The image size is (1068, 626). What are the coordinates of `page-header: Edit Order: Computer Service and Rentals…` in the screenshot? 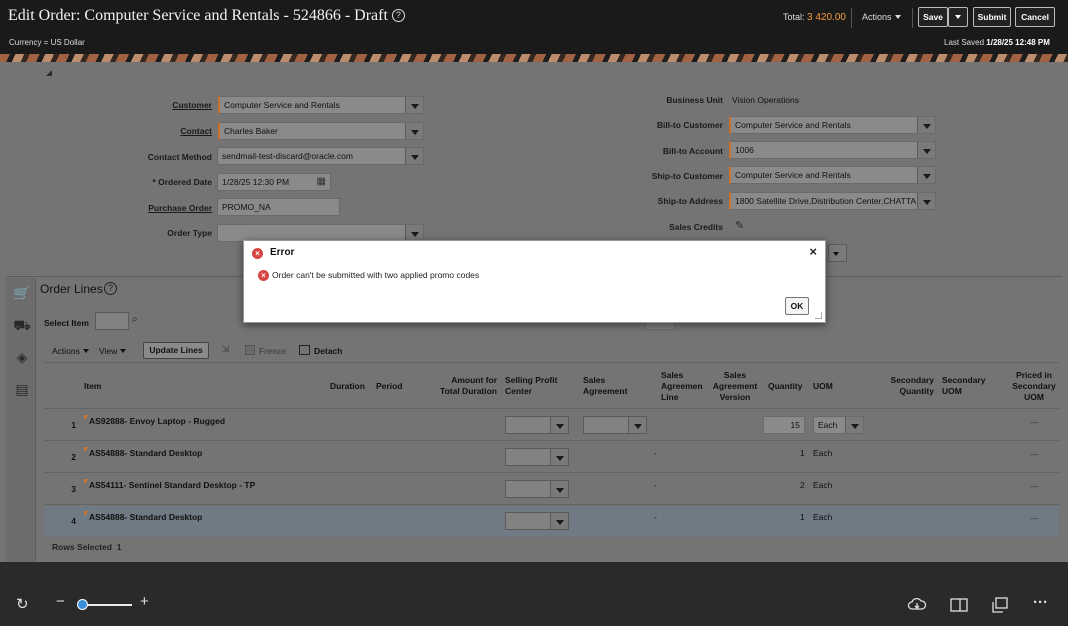 It's located at (534, 27).